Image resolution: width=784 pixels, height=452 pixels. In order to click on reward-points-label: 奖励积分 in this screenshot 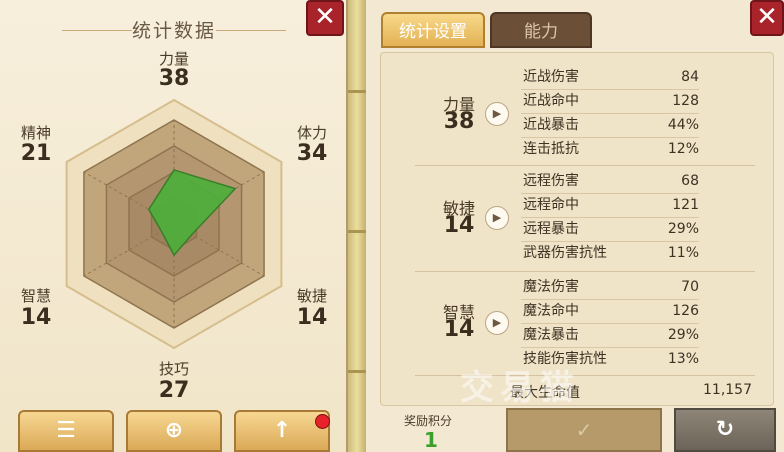, I will do `click(428, 421)`.